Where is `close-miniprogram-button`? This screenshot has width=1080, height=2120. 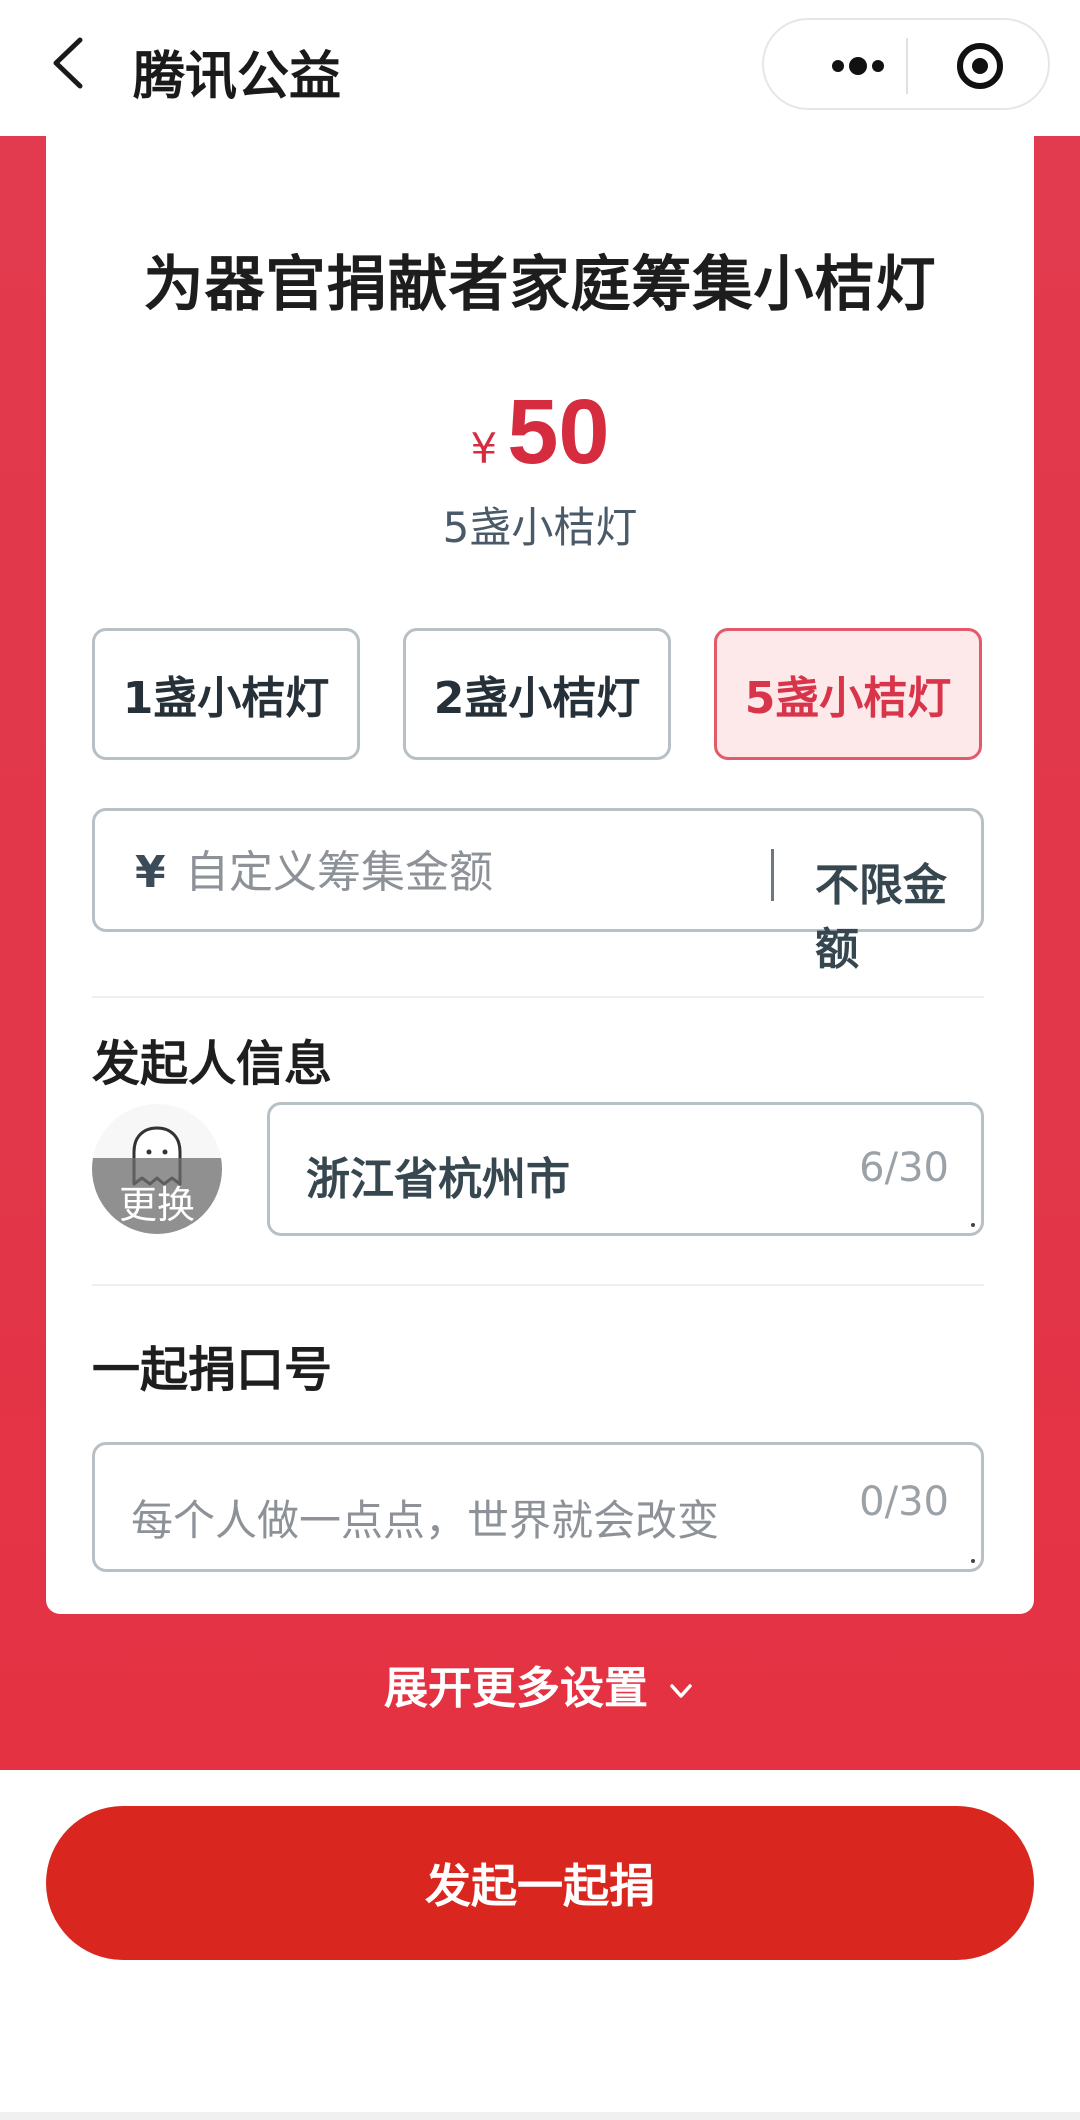 close-miniprogram-button is located at coordinates (980, 66).